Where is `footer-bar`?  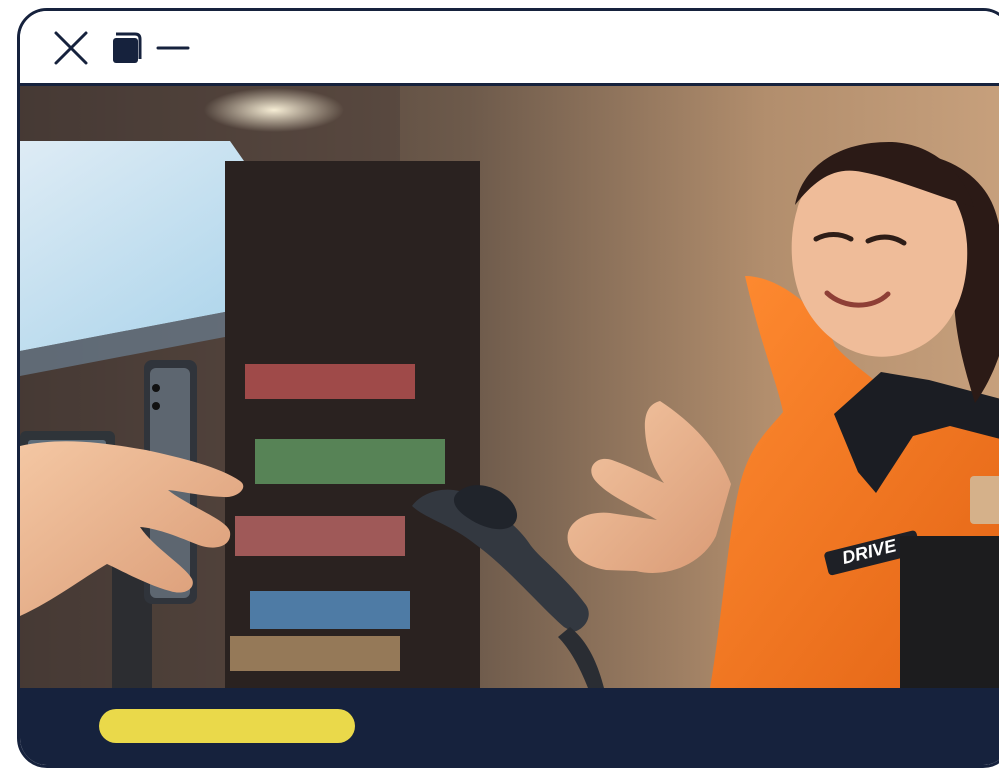 footer-bar is located at coordinates (509, 726).